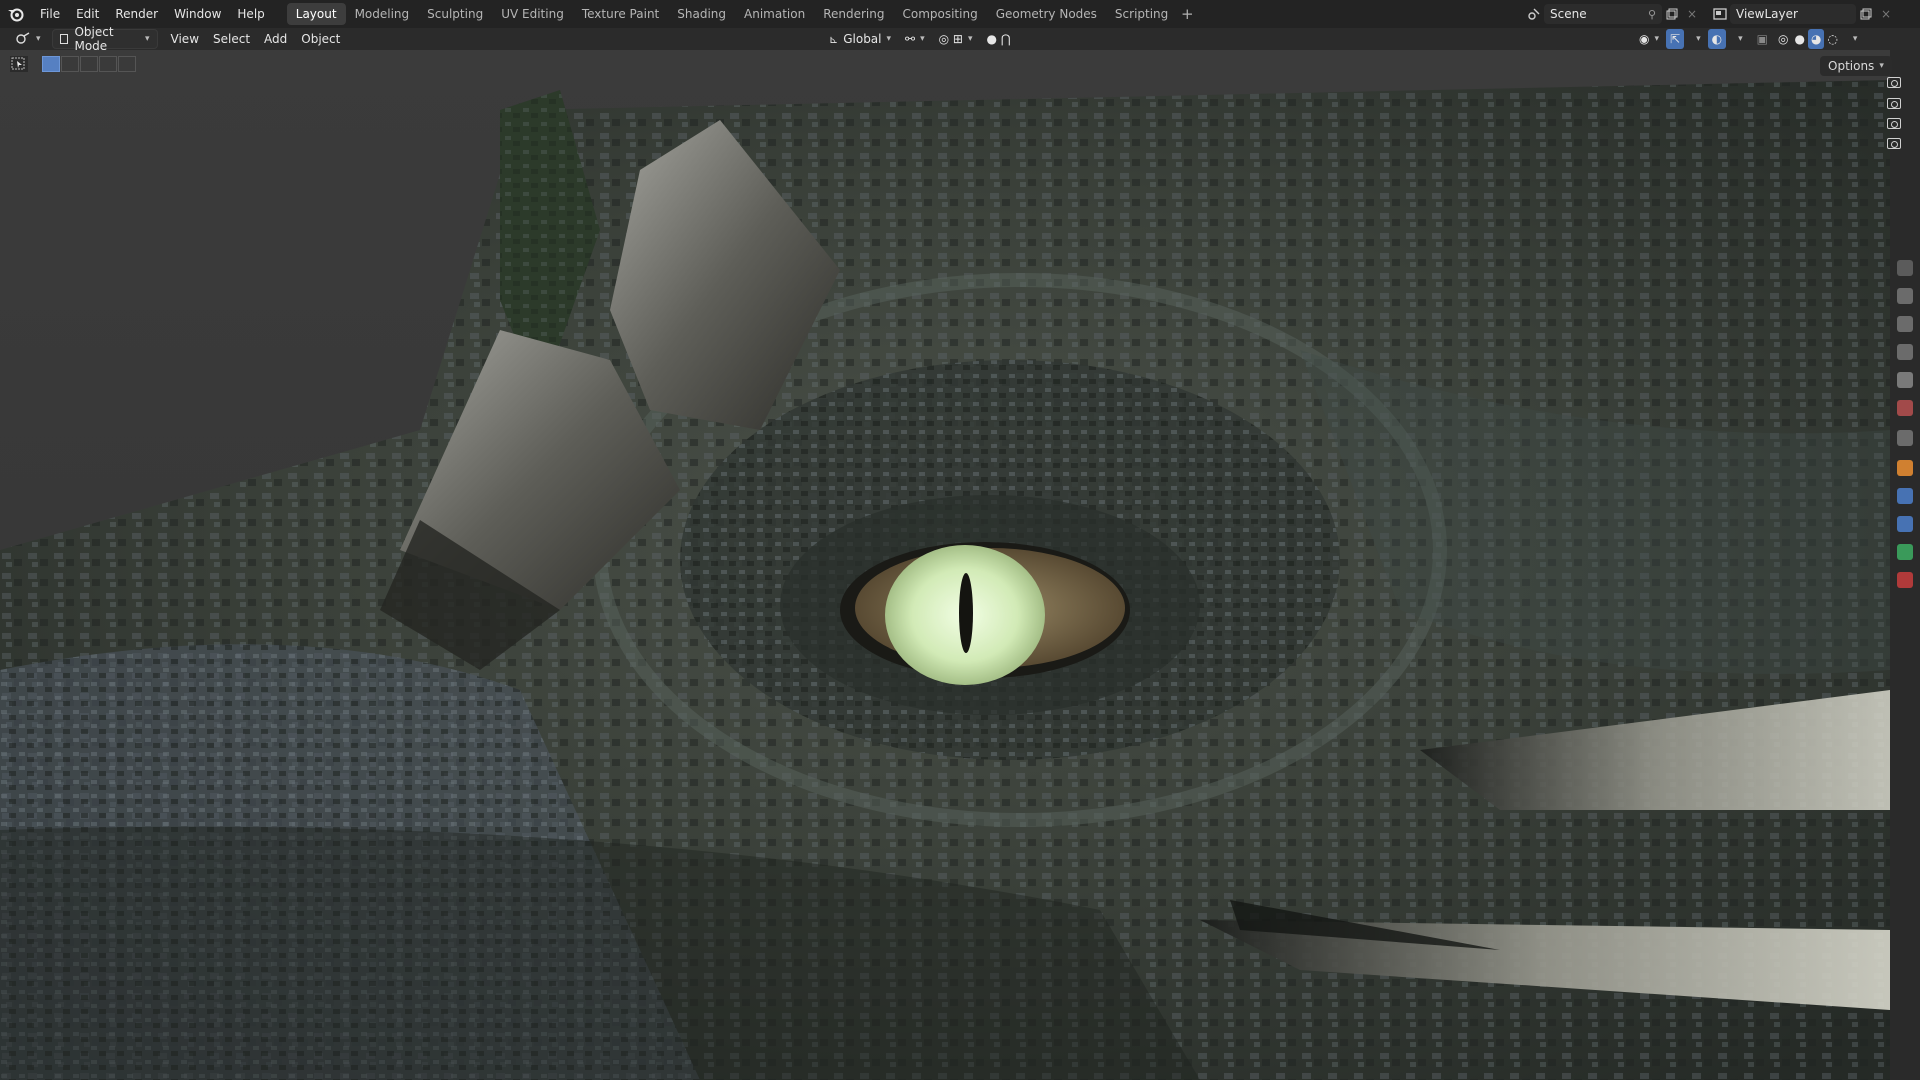  I want to click on select-new-icon, so click(51, 64).